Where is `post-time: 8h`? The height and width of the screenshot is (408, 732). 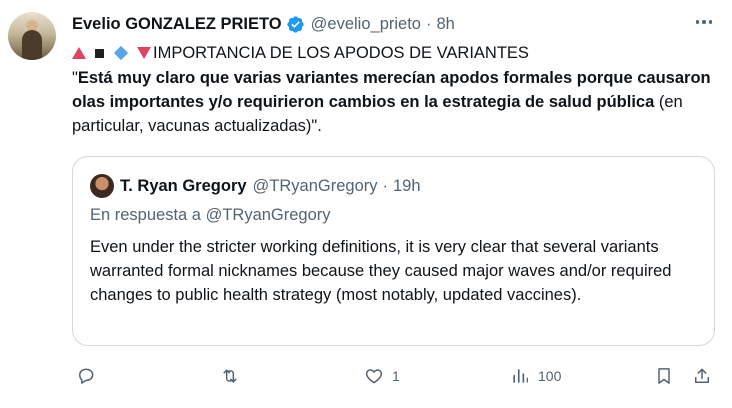
post-time: 8h is located at coordinates (445, 24).